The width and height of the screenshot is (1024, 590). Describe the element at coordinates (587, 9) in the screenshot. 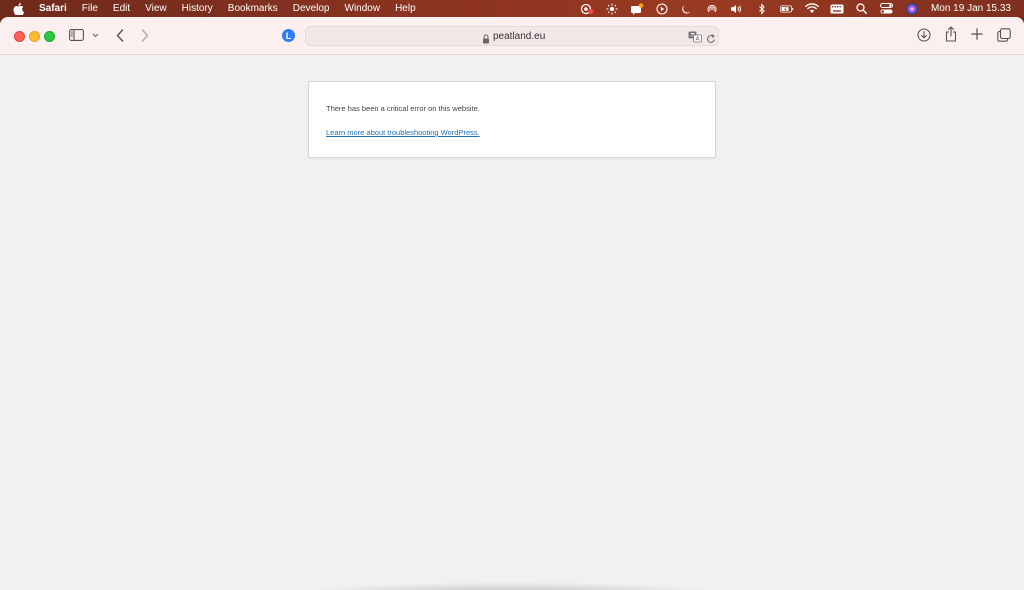

I see `screen-record-icon` at that location.